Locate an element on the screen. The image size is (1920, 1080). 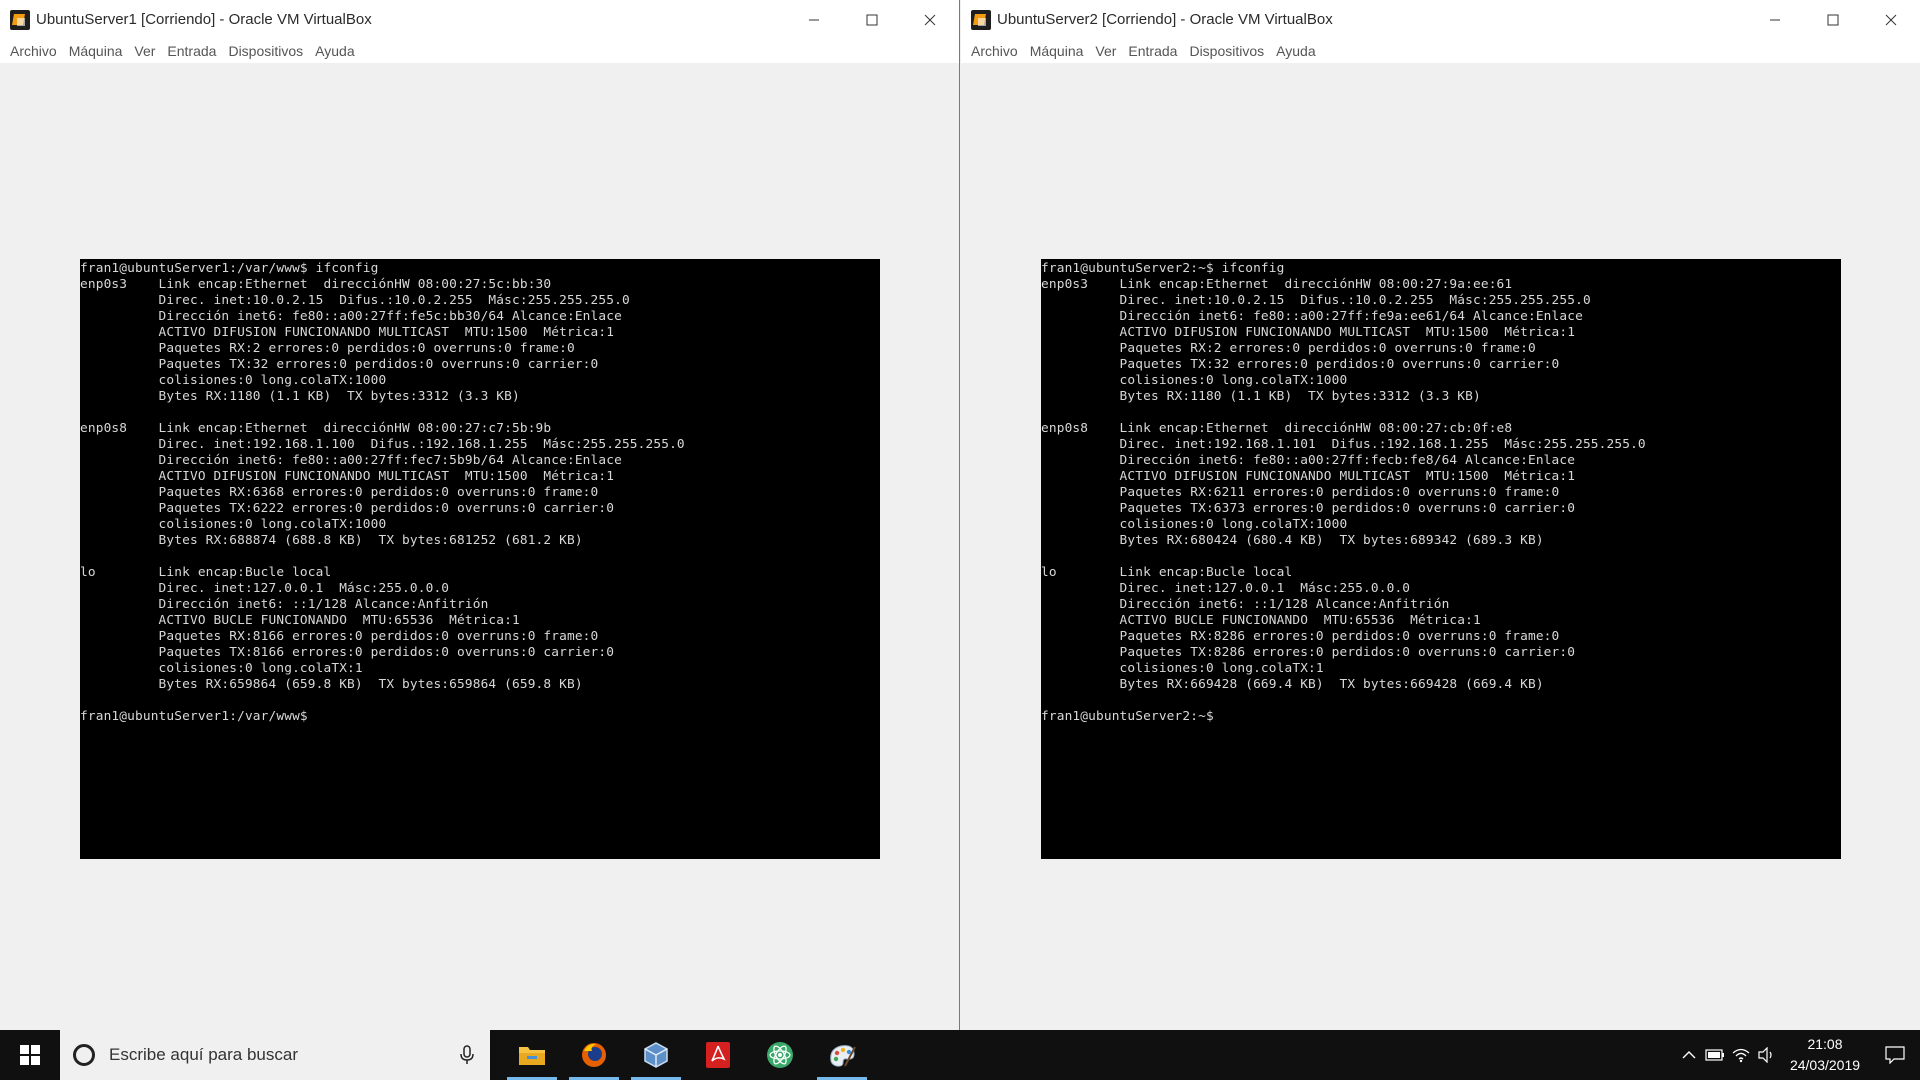
taskbar-atom is located at coordinates (780, 1055).